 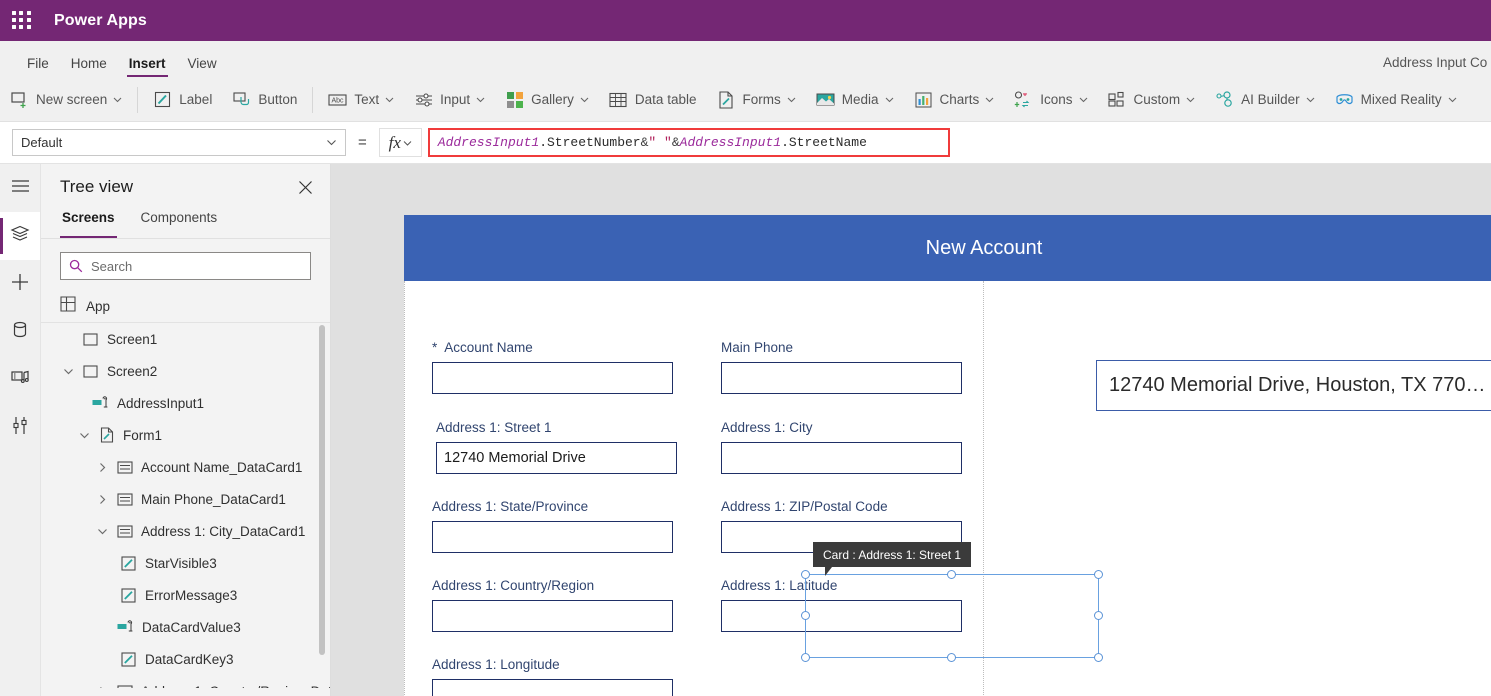 I want to click on form-title: New Account, so click(x=984, y=247).